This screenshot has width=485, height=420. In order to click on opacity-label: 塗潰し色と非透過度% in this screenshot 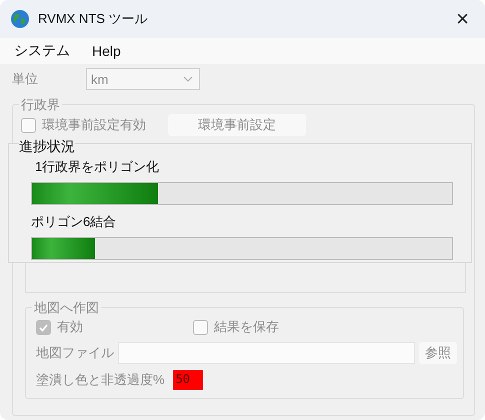, I will do `click(100, 380)`.